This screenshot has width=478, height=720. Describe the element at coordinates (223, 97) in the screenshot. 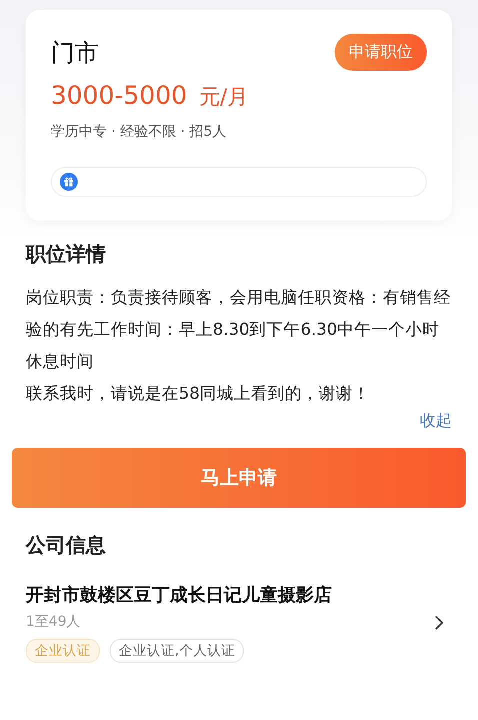

I see `salary-unit: 元/月` at that location.